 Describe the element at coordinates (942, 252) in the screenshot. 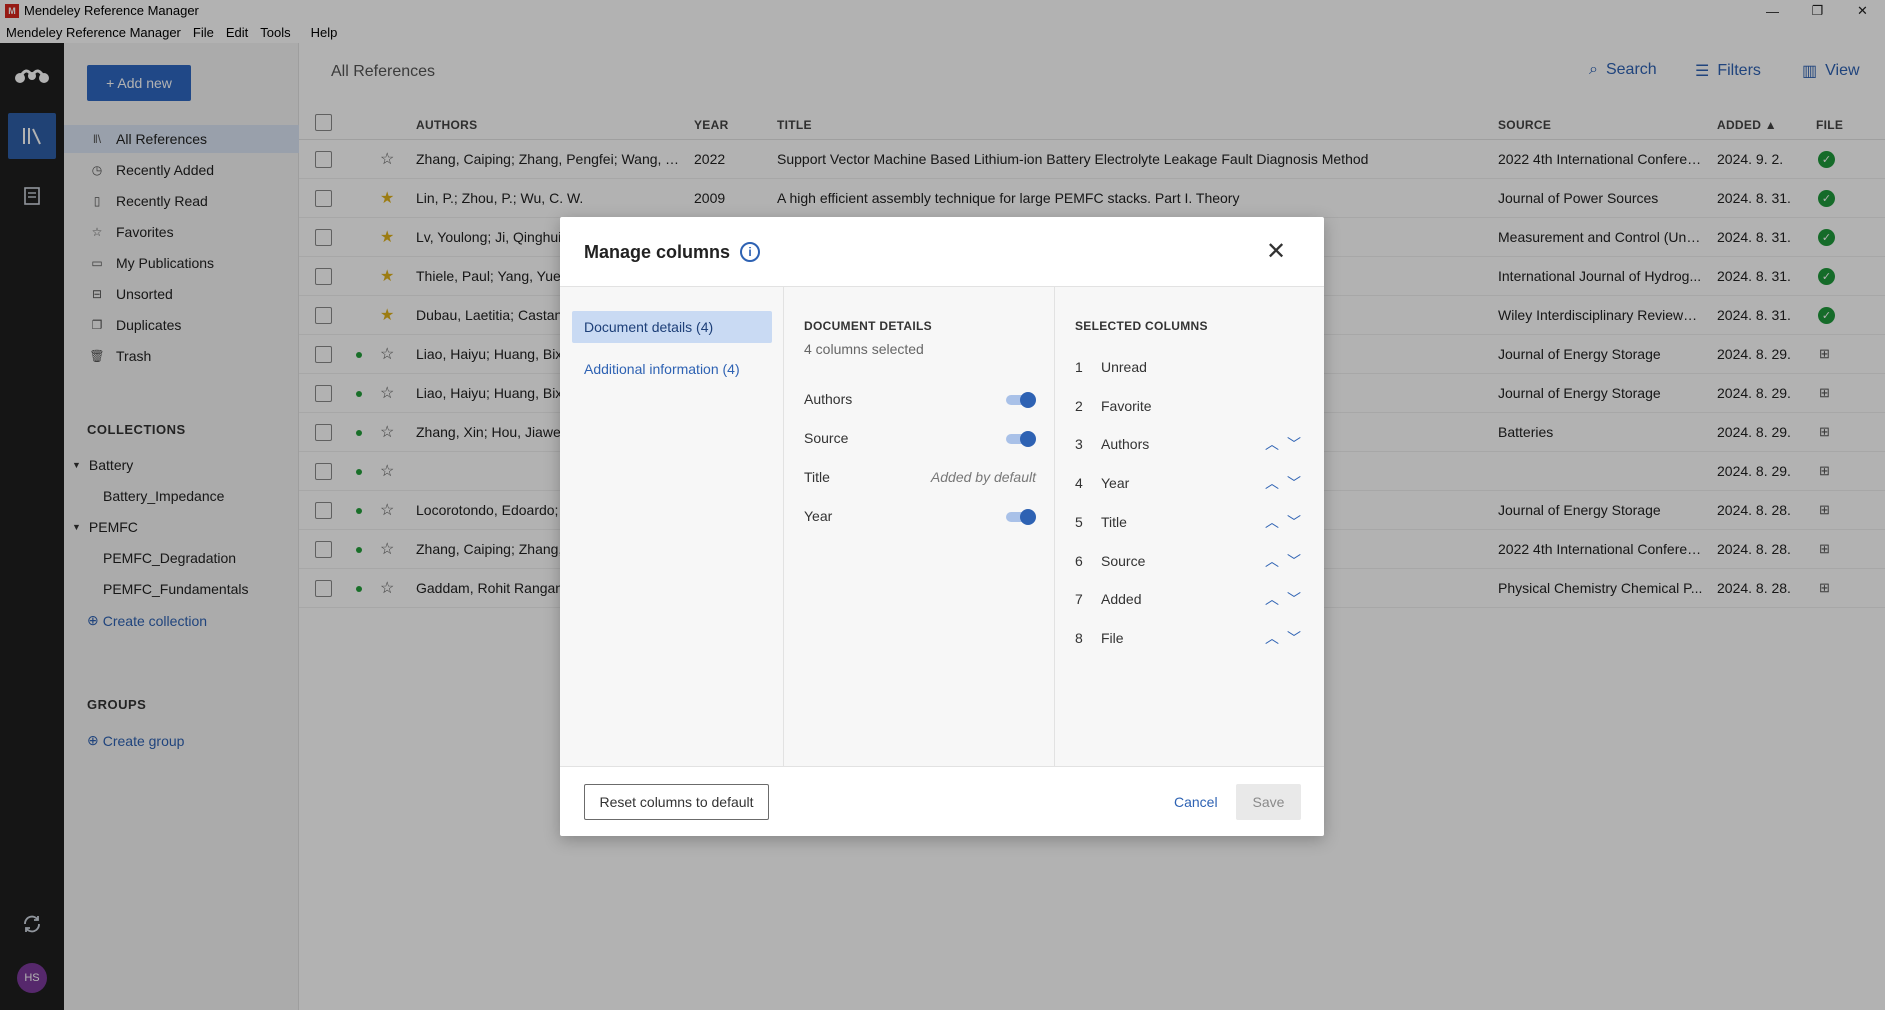

I see `dialog-header: Manage columns i ✕` at that location.